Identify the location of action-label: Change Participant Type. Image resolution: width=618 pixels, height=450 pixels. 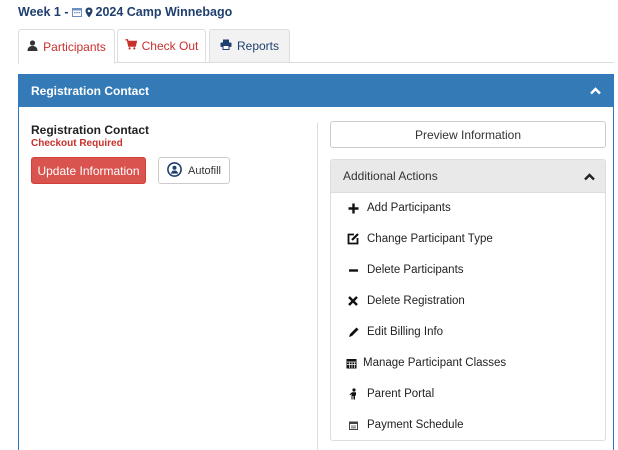
(430, 239).